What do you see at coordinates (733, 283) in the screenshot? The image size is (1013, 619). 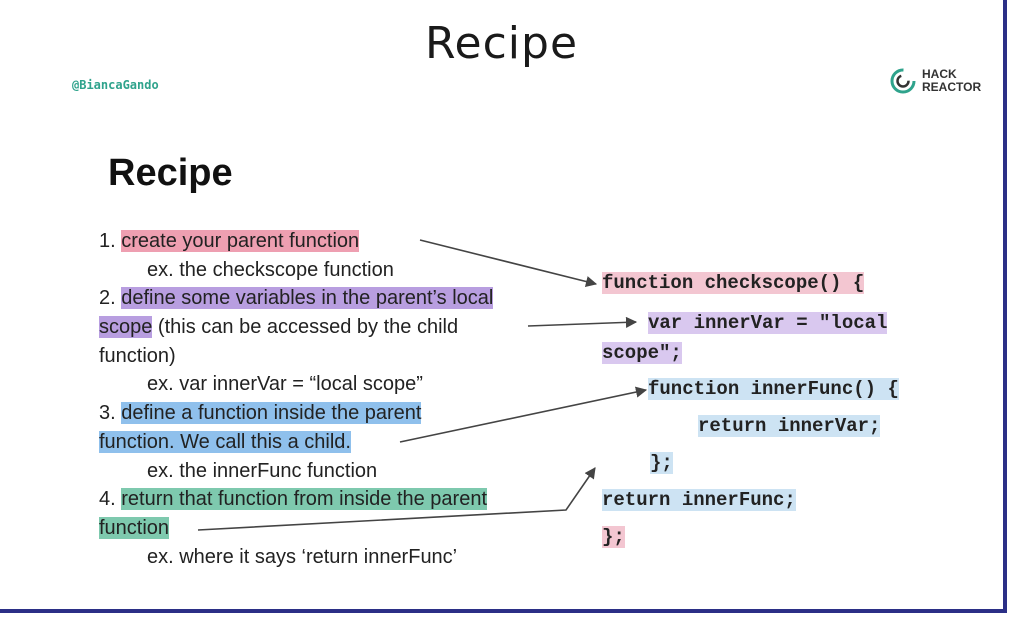 I see `code-line-1: function checkscope() {` at bounding box center [733, 283].